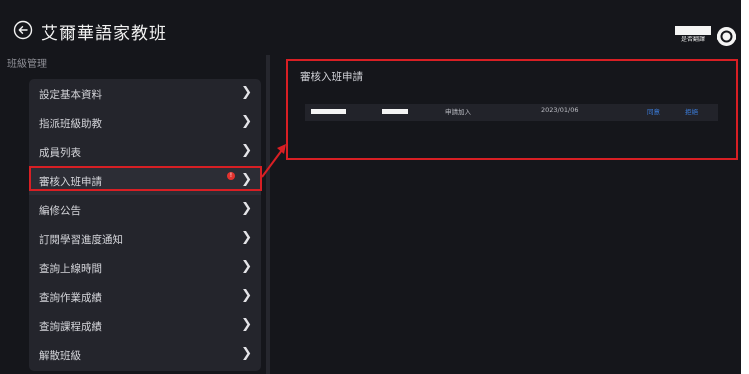 This screenshot has width=749, height=374. I want to click on panel-divider, so click(268, 214).